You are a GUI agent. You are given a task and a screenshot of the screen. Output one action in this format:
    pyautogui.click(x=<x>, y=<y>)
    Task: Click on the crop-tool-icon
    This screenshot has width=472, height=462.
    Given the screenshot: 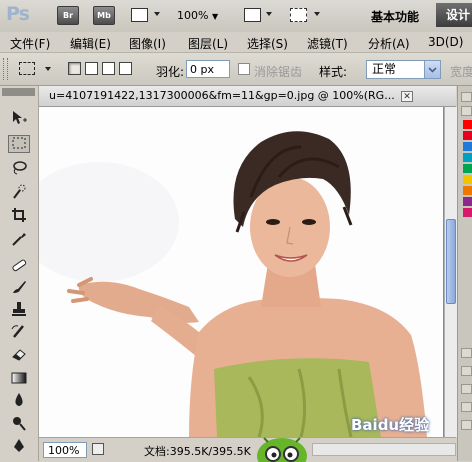 What is the action you would take?
    pyautogui.click(x=19, y=216)
    